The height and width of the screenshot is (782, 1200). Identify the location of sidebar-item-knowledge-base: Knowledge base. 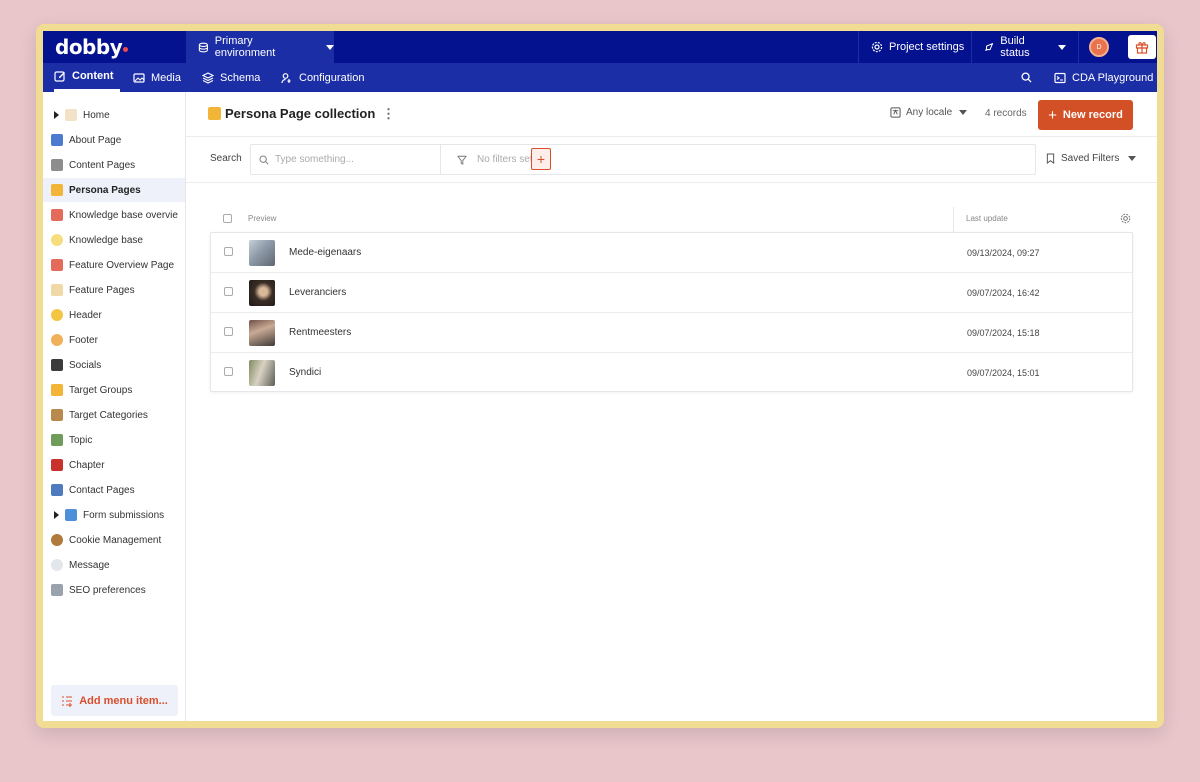
(114, 240).